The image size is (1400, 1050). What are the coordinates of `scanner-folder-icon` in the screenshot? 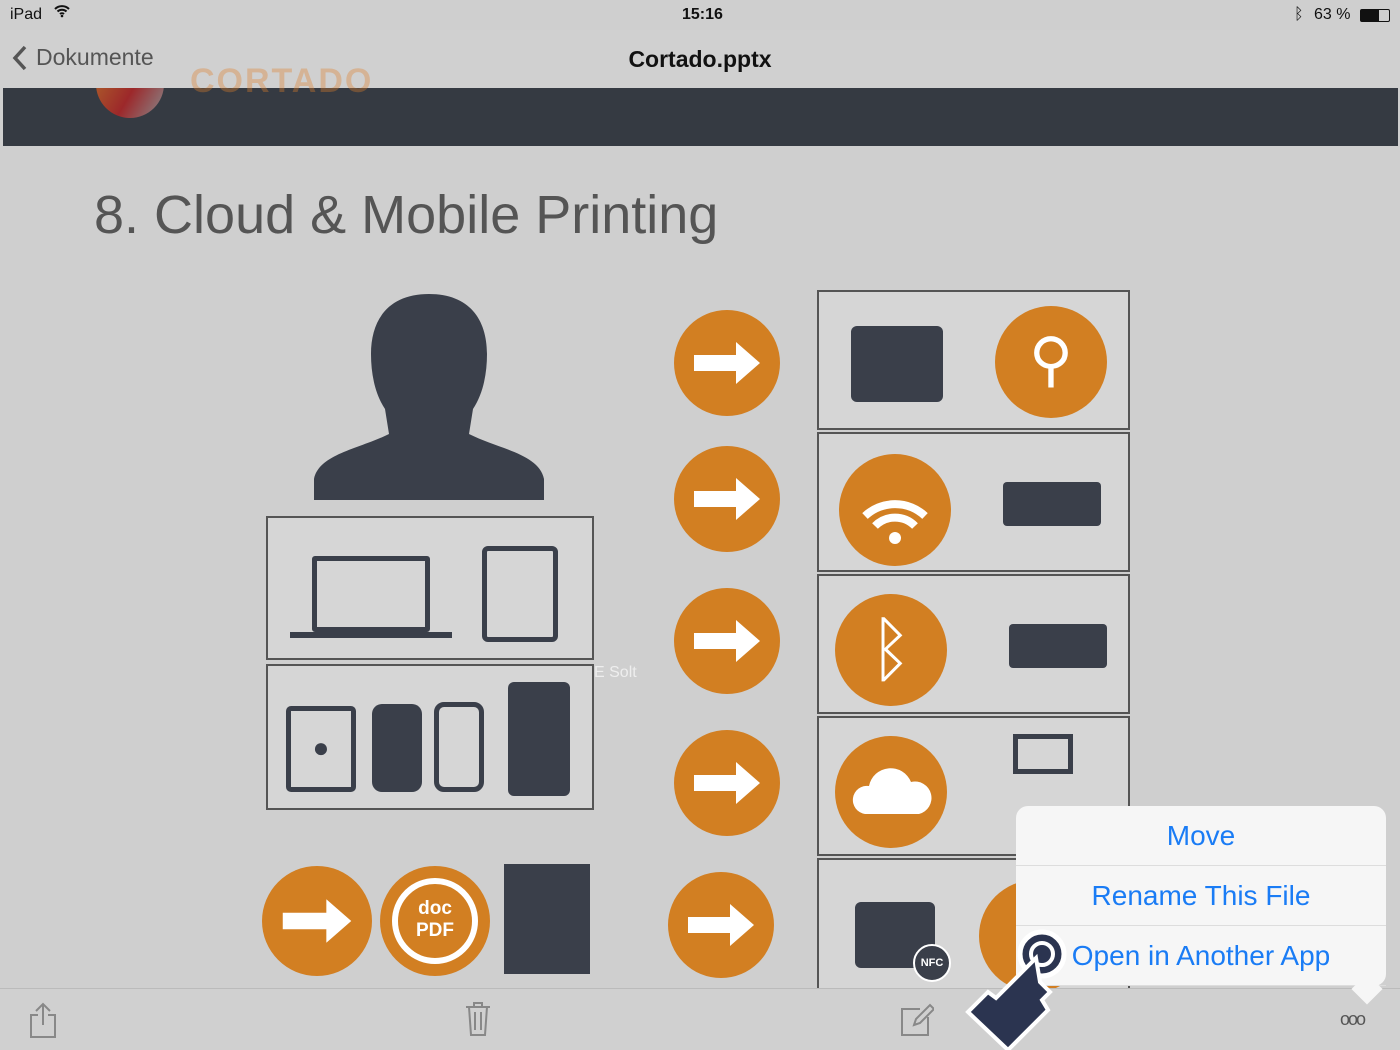 It's located at (897, 364).